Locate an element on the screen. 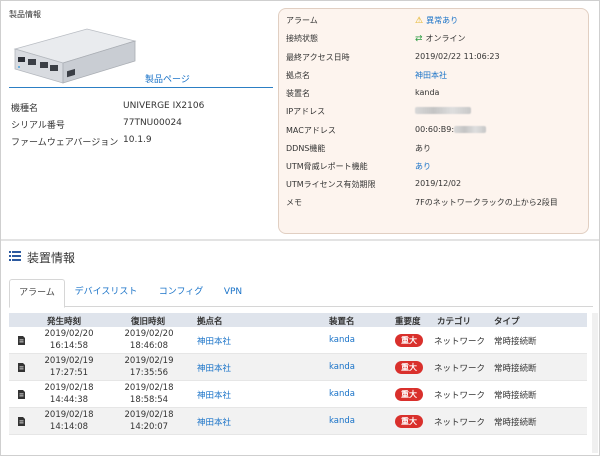  ip-address-redacted is located at coordinates (443, 110).